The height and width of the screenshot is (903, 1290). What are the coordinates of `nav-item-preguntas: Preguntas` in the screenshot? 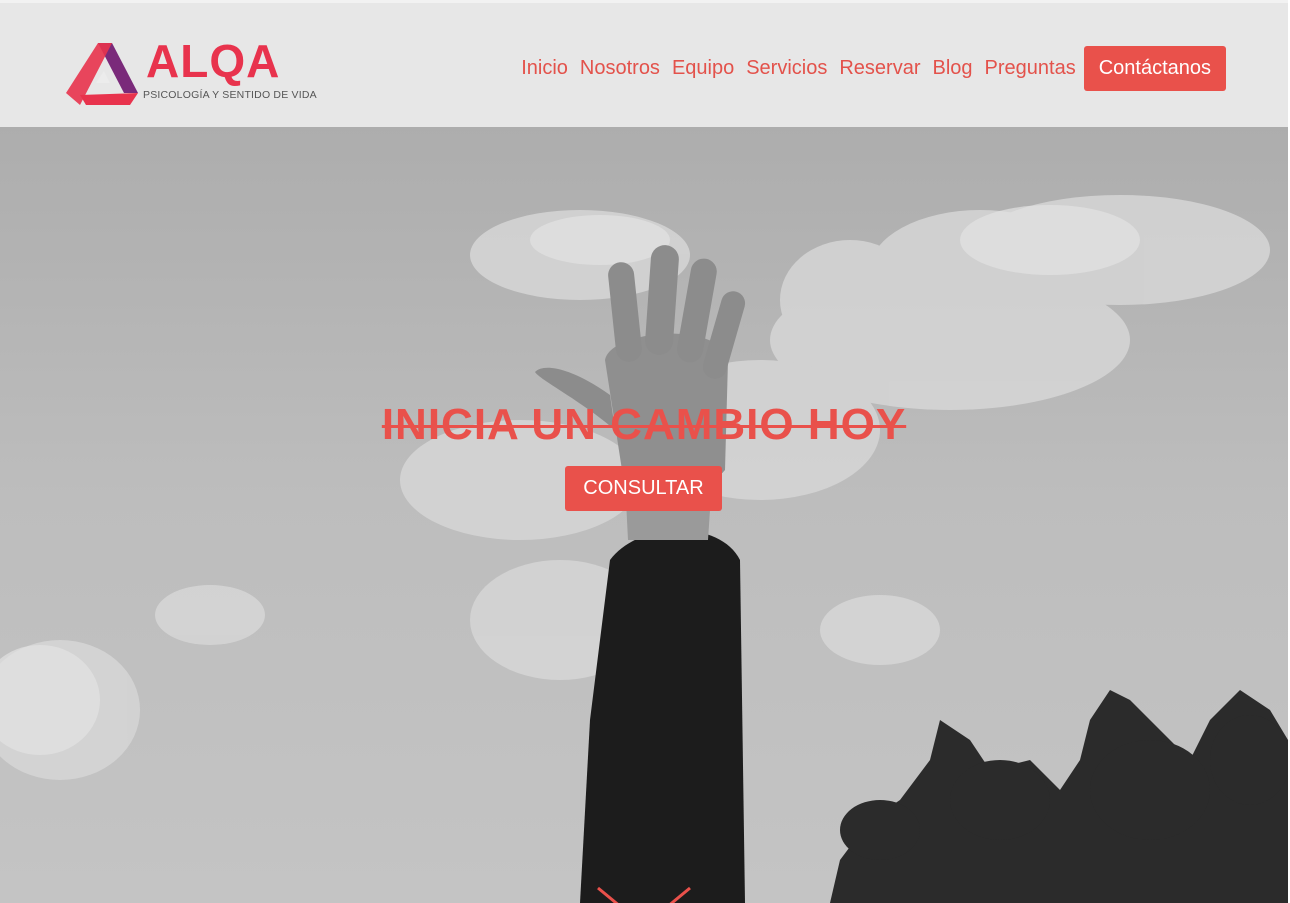 It's located at (1030, 68).